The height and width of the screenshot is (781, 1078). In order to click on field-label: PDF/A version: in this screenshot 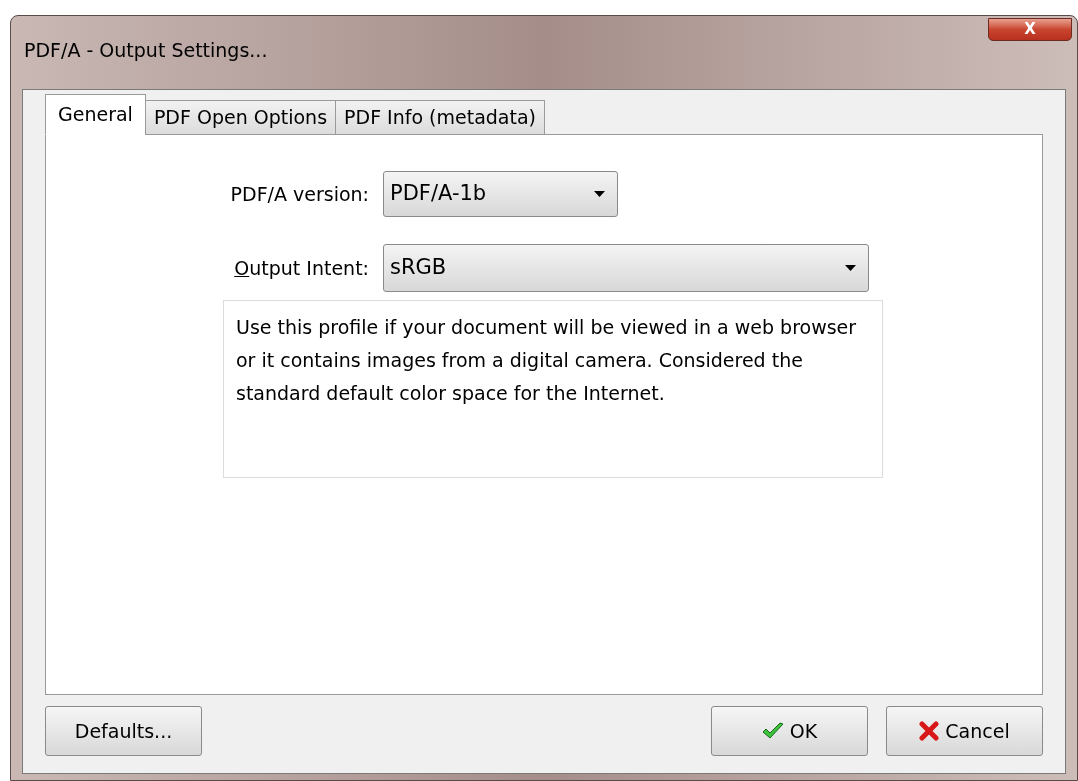, I will do `click(299, 194)`.